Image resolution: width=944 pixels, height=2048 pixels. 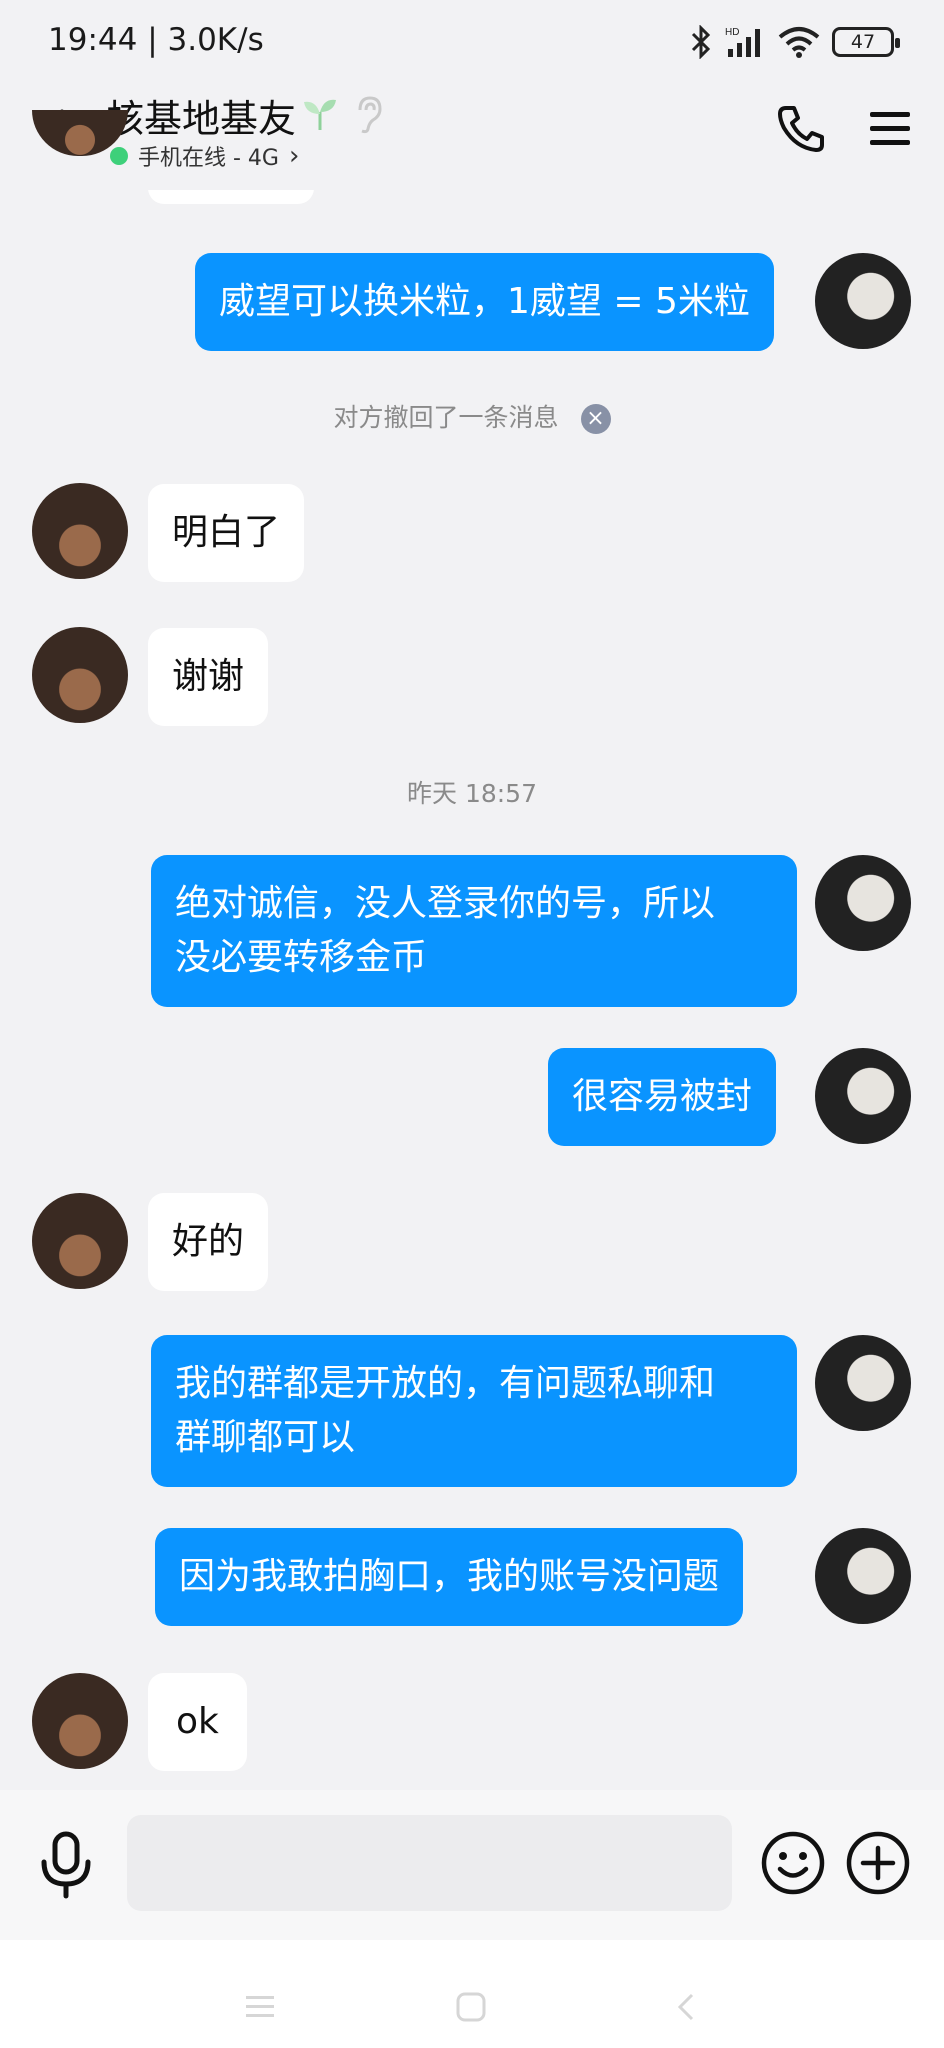 I want to click on phone-icon, so click(x=801, y=129).